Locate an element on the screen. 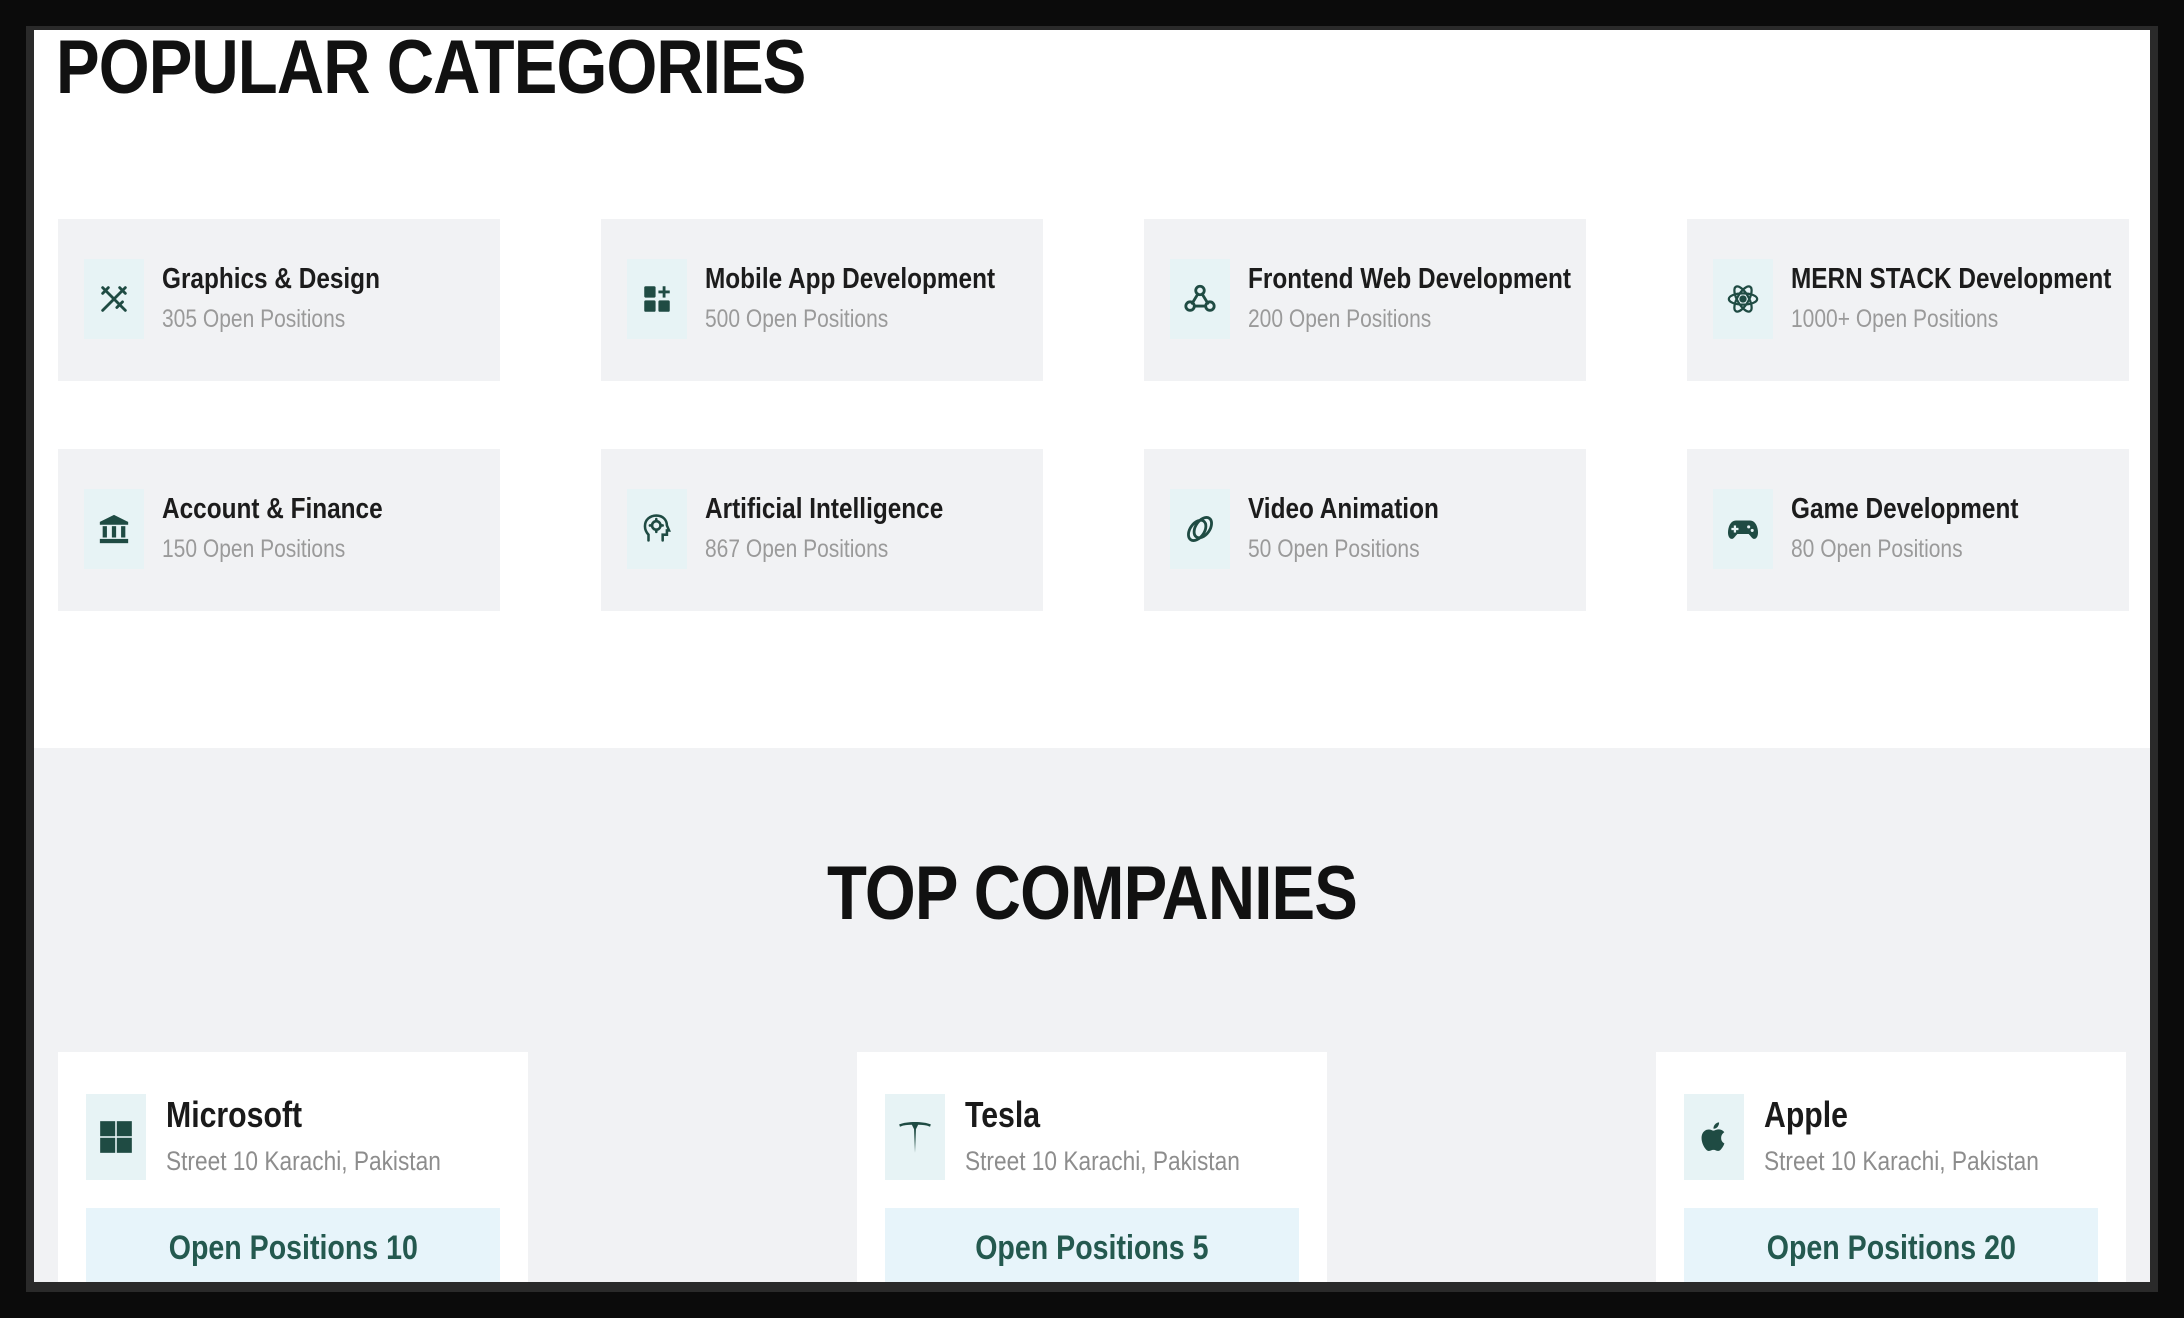  category-positions: 200 Open Positions is located at coordinates (1340, 319).